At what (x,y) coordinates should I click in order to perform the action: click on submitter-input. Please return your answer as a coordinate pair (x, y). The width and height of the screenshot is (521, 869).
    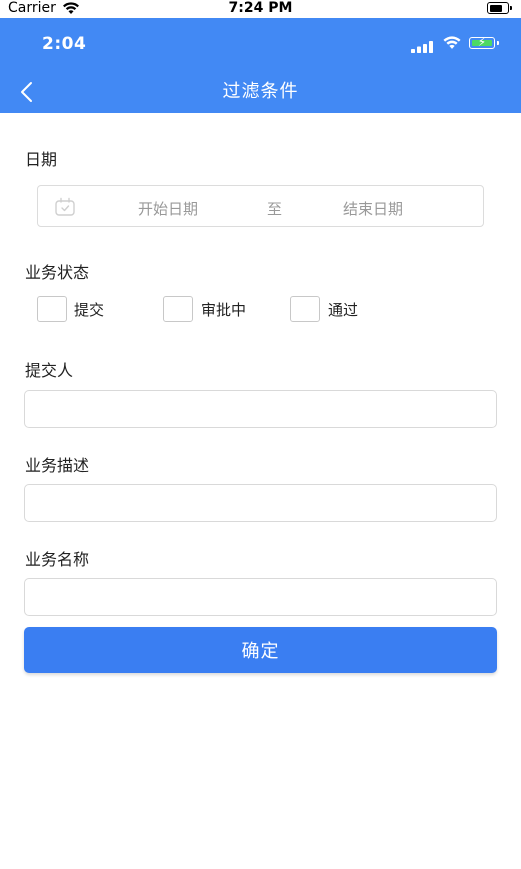
    Looking at the image, I should click on (260, 409).